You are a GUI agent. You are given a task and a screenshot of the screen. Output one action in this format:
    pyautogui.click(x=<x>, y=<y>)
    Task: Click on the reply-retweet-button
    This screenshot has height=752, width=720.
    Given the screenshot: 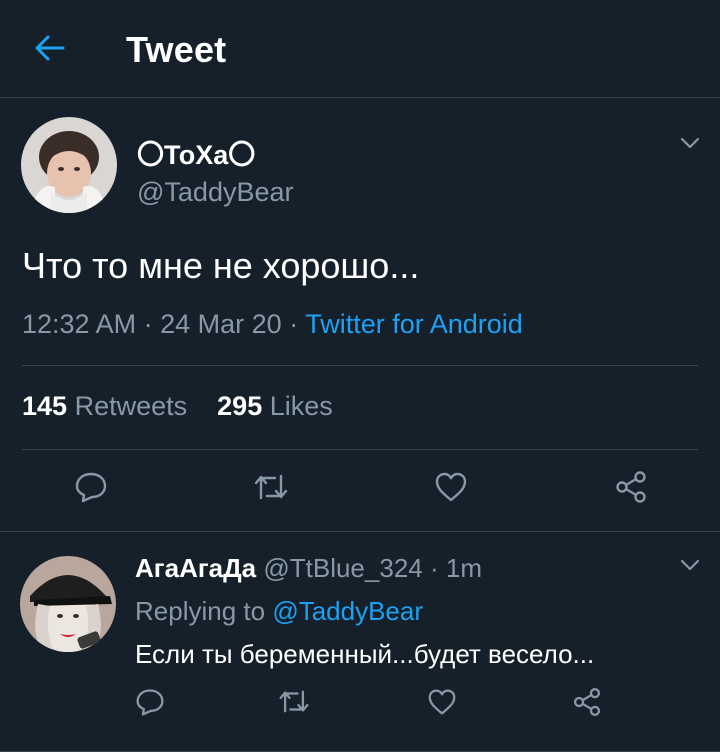 What is the action you would take?
    pyautogui.click(x=294, y=704)
    